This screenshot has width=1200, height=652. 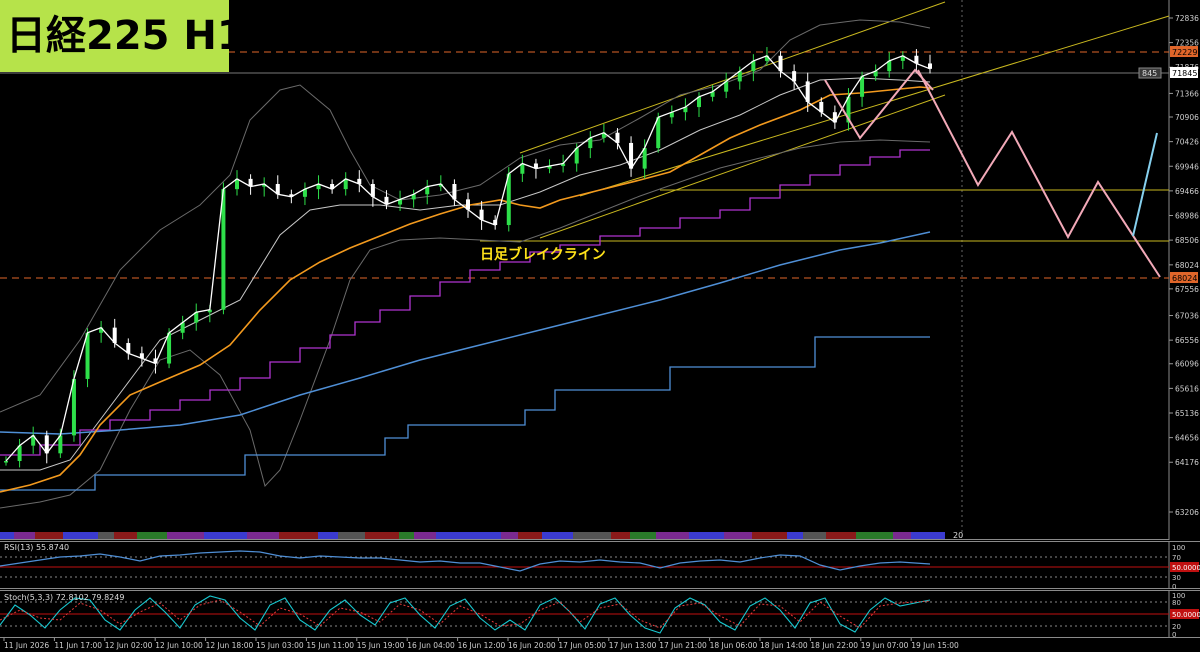 I want to click on price-tick-label: 69466, so click(x=1187, y=191).